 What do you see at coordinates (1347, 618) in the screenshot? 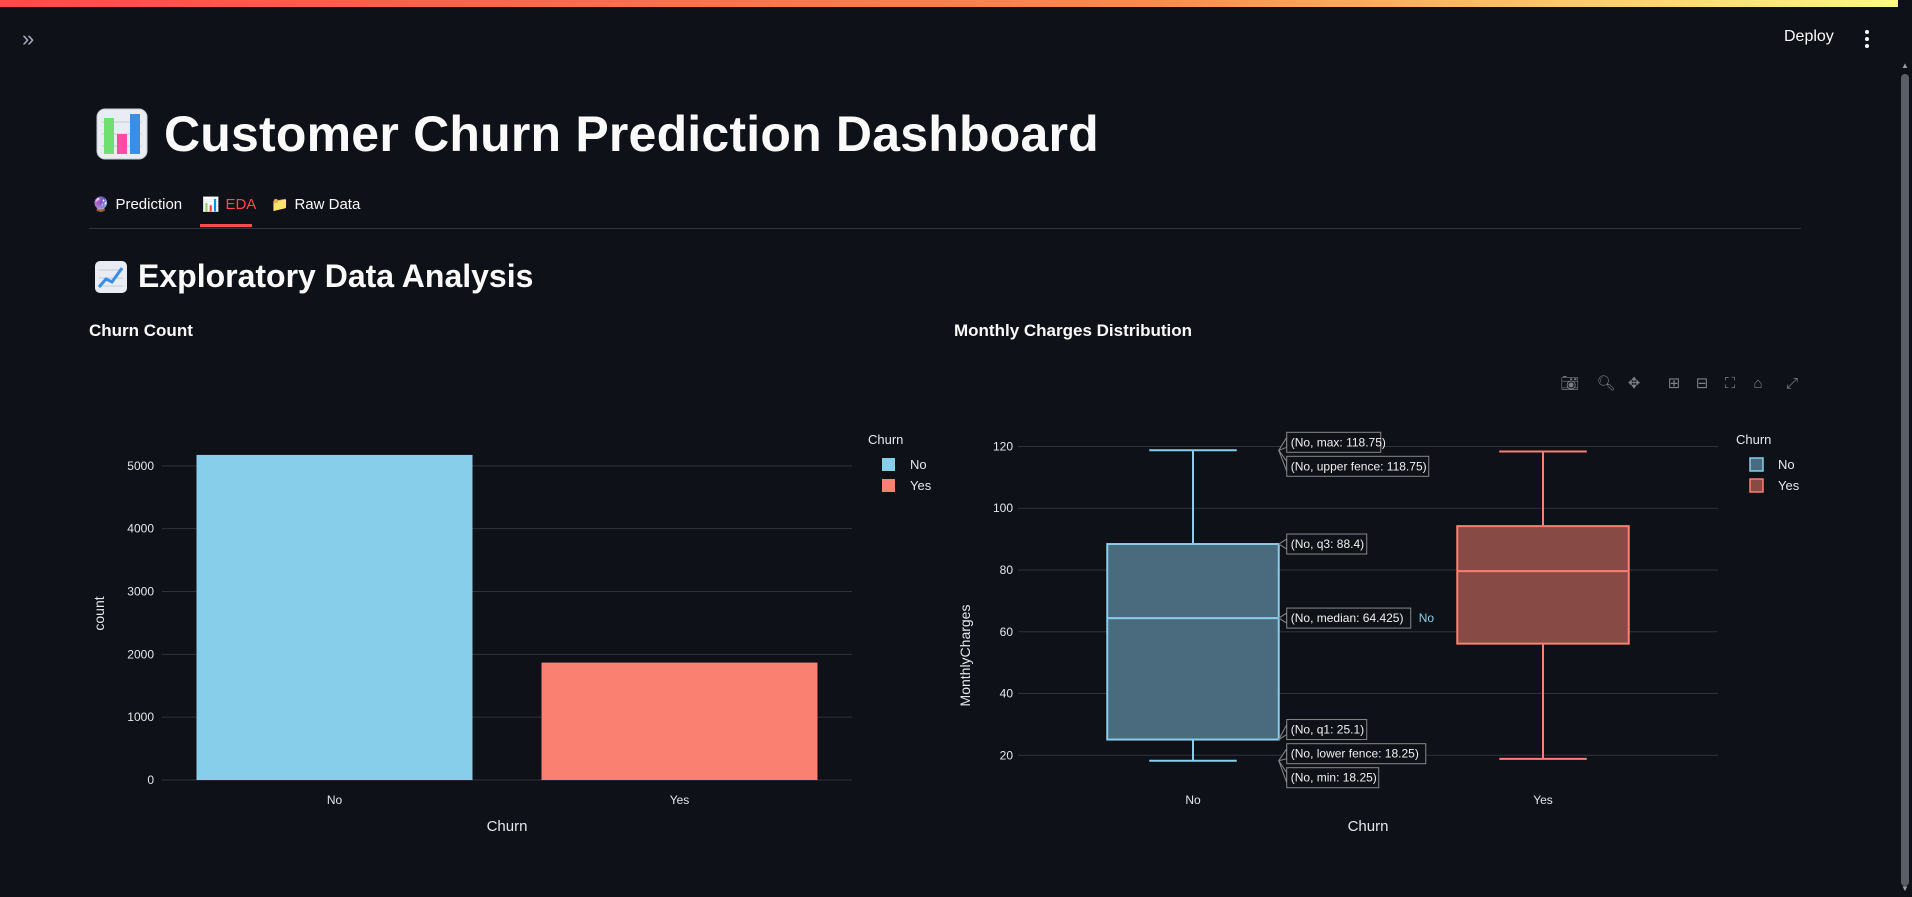
I see `hover-label: (No, median: 64.425)` at bounding box center [1347, 618].